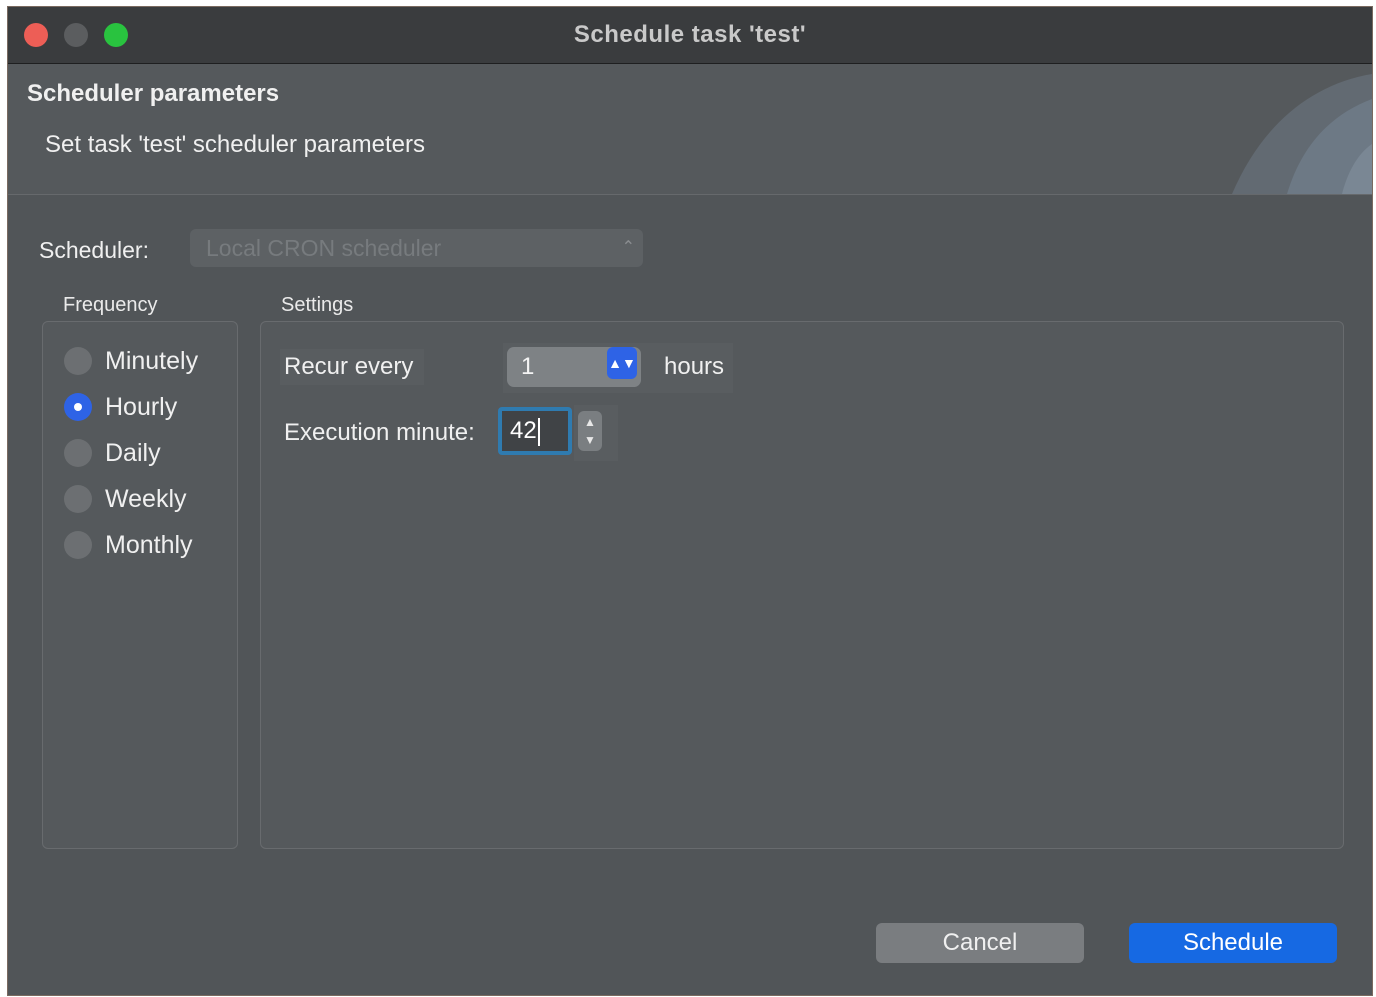 This screenshot has width=1376, height=997. I want to click on frequency-group-label: Frequency, so click(110, 305).